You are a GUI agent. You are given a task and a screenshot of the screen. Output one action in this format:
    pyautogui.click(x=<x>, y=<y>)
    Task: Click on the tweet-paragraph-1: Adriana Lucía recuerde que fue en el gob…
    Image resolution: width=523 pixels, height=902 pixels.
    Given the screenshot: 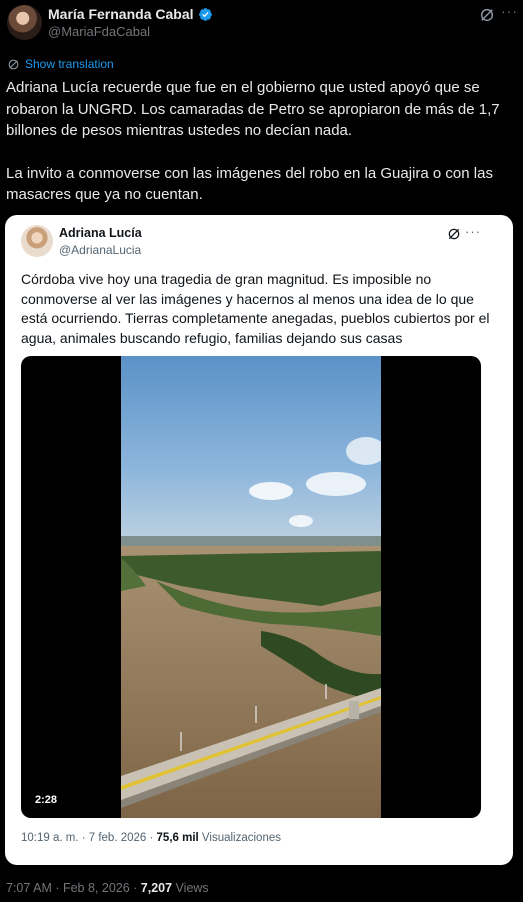 What is the action you would take?
    pyautogui.click(x=253, y=109)
    